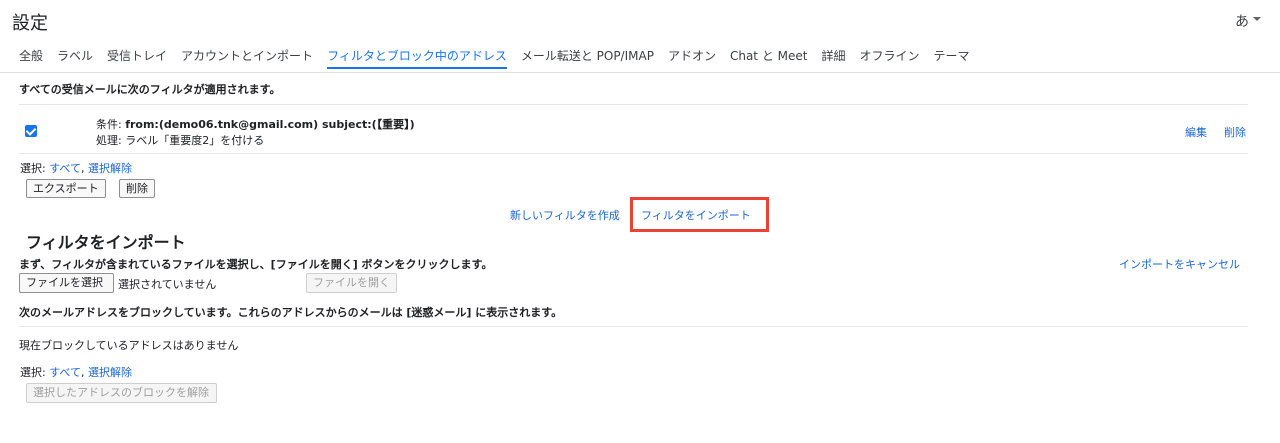 This screenshot has height=443, width=1280. What do you see at coordinates (66, 188) in the screenshot?
I see `export-button: エクスポート` at bounding box center [66, 188].